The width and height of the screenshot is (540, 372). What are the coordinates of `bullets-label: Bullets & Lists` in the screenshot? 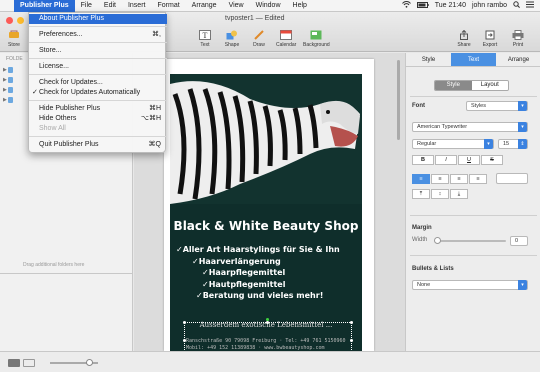 It's located at (433, 269).